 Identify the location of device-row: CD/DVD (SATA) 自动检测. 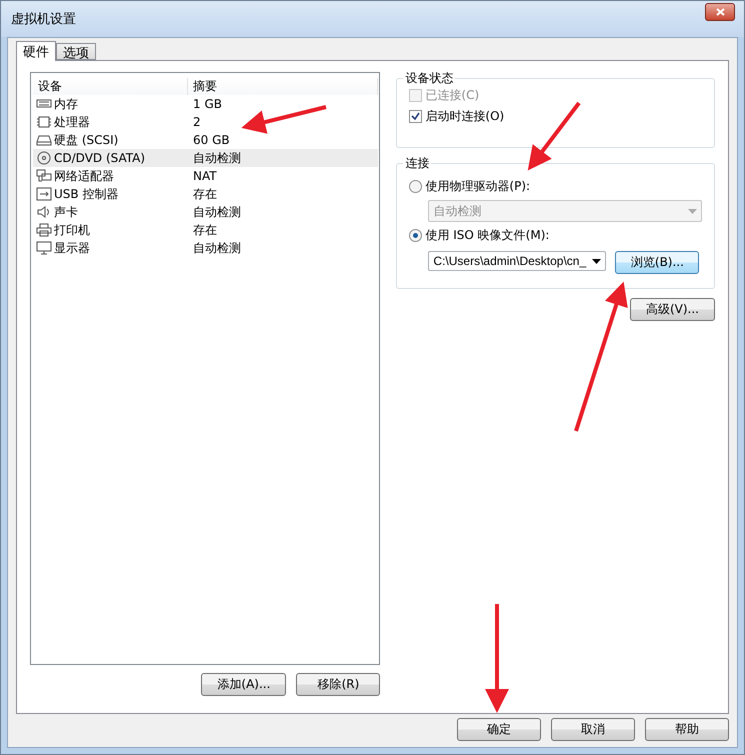
(205, 158).